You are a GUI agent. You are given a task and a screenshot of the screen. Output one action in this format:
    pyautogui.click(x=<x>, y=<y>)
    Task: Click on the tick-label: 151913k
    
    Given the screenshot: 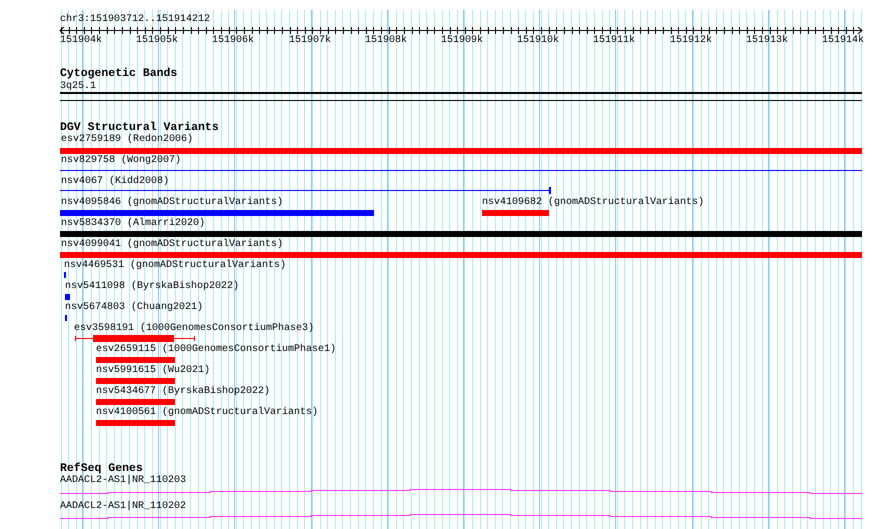 What is the action you would take?
    pyautogui.click(x=767, y=41)
    